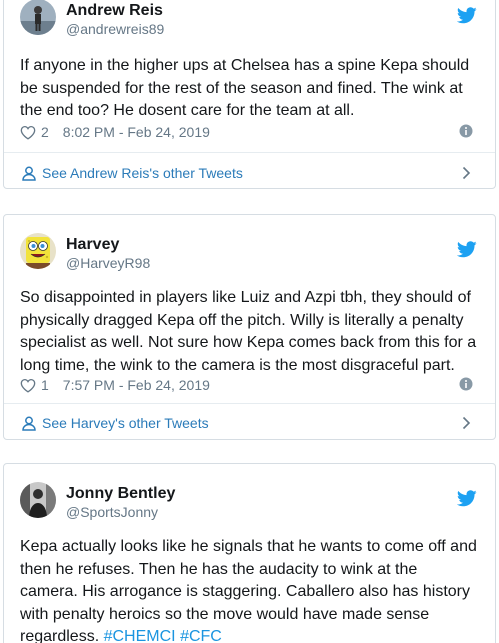 The width and height of the screenshot is (499, 643). What do you see at coordinates (115, 29) in the screenshot?
I see `author-handle: @andrewreis89` at bounding box center [115, 29].